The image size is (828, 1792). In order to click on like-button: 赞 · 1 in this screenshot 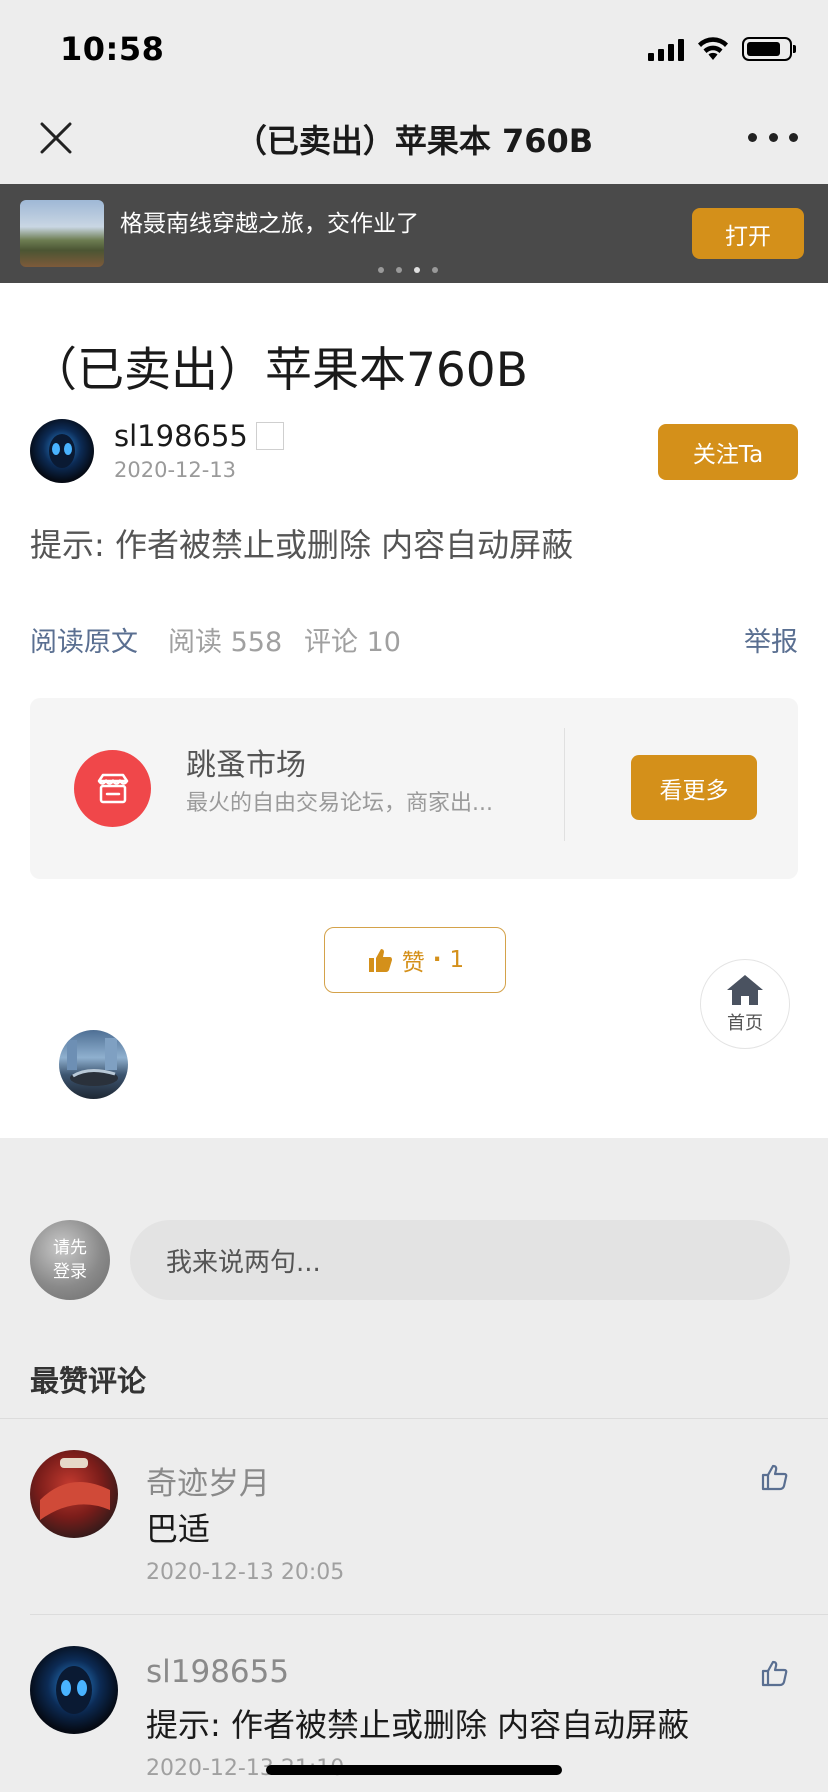, I will do `click(415, 960)`.